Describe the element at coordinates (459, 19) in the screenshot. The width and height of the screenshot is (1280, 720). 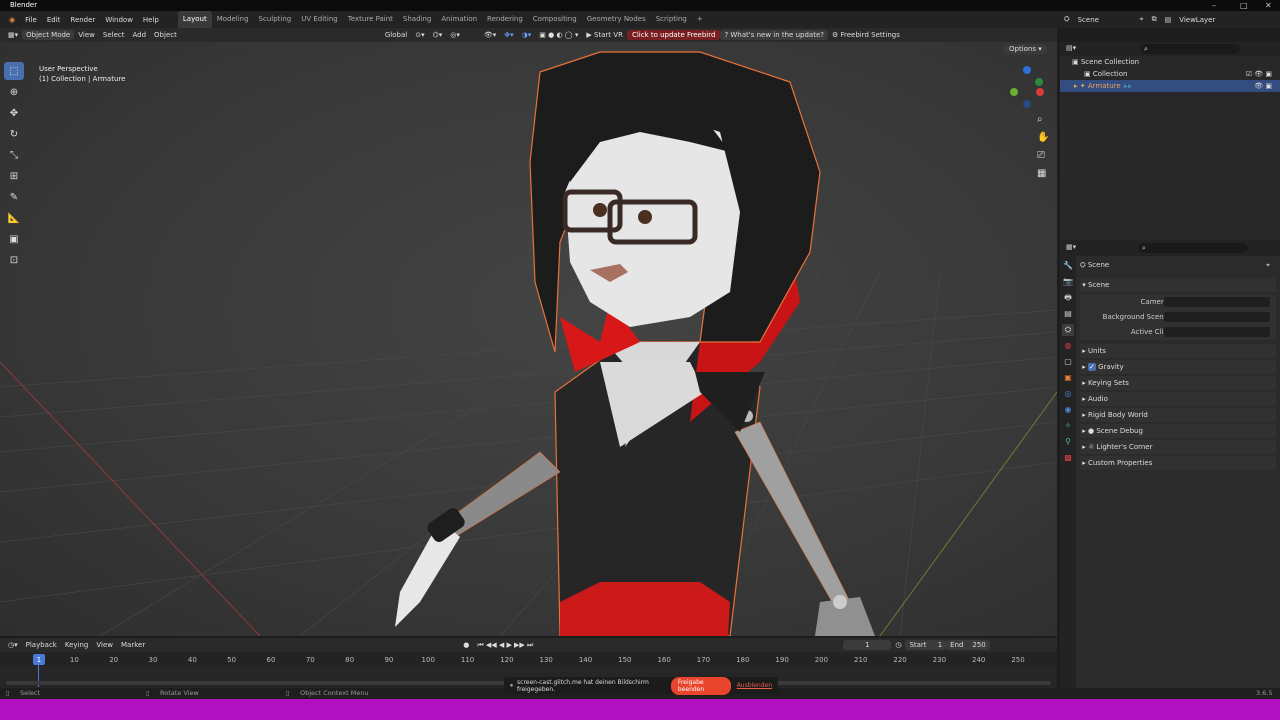
I see `tab-animation: Animation` at that location.